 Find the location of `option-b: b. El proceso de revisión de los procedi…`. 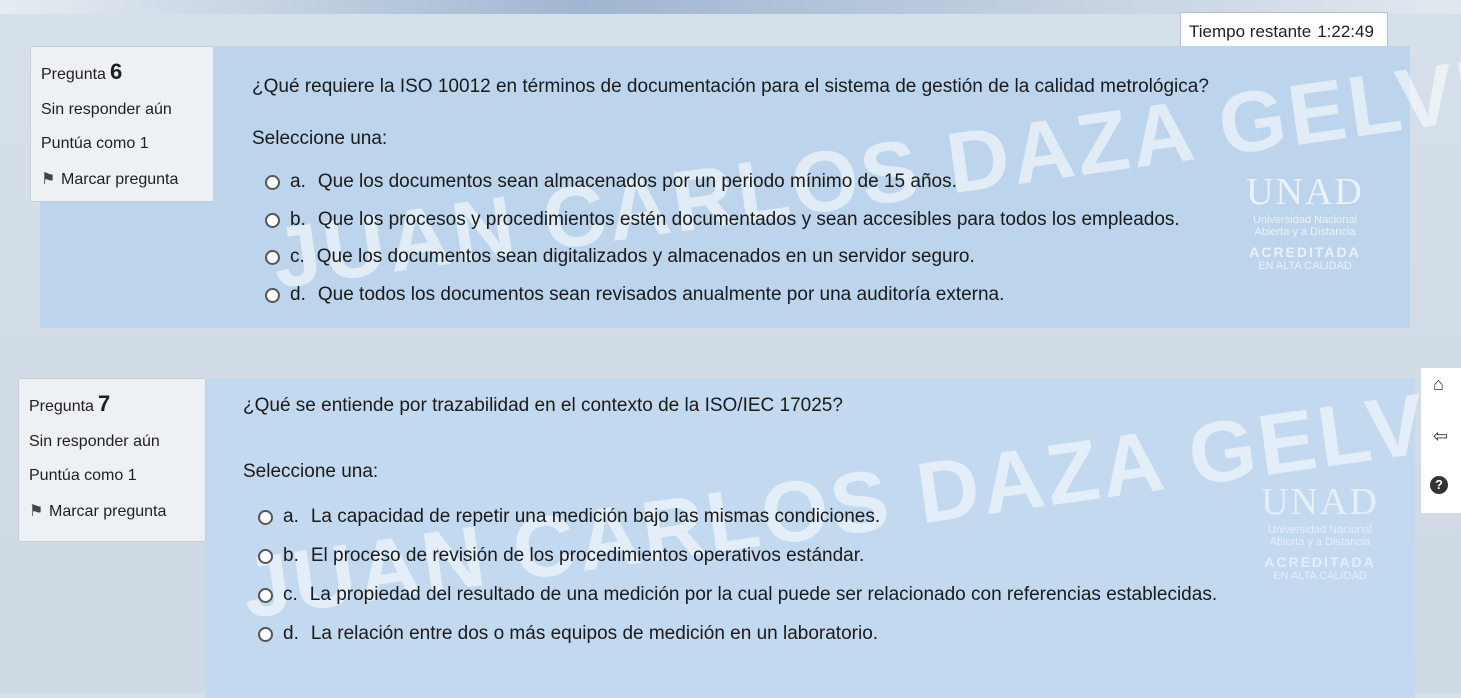

option-b: b. El proceso de revisión de los procedi… is located at coordinates (561, 556).